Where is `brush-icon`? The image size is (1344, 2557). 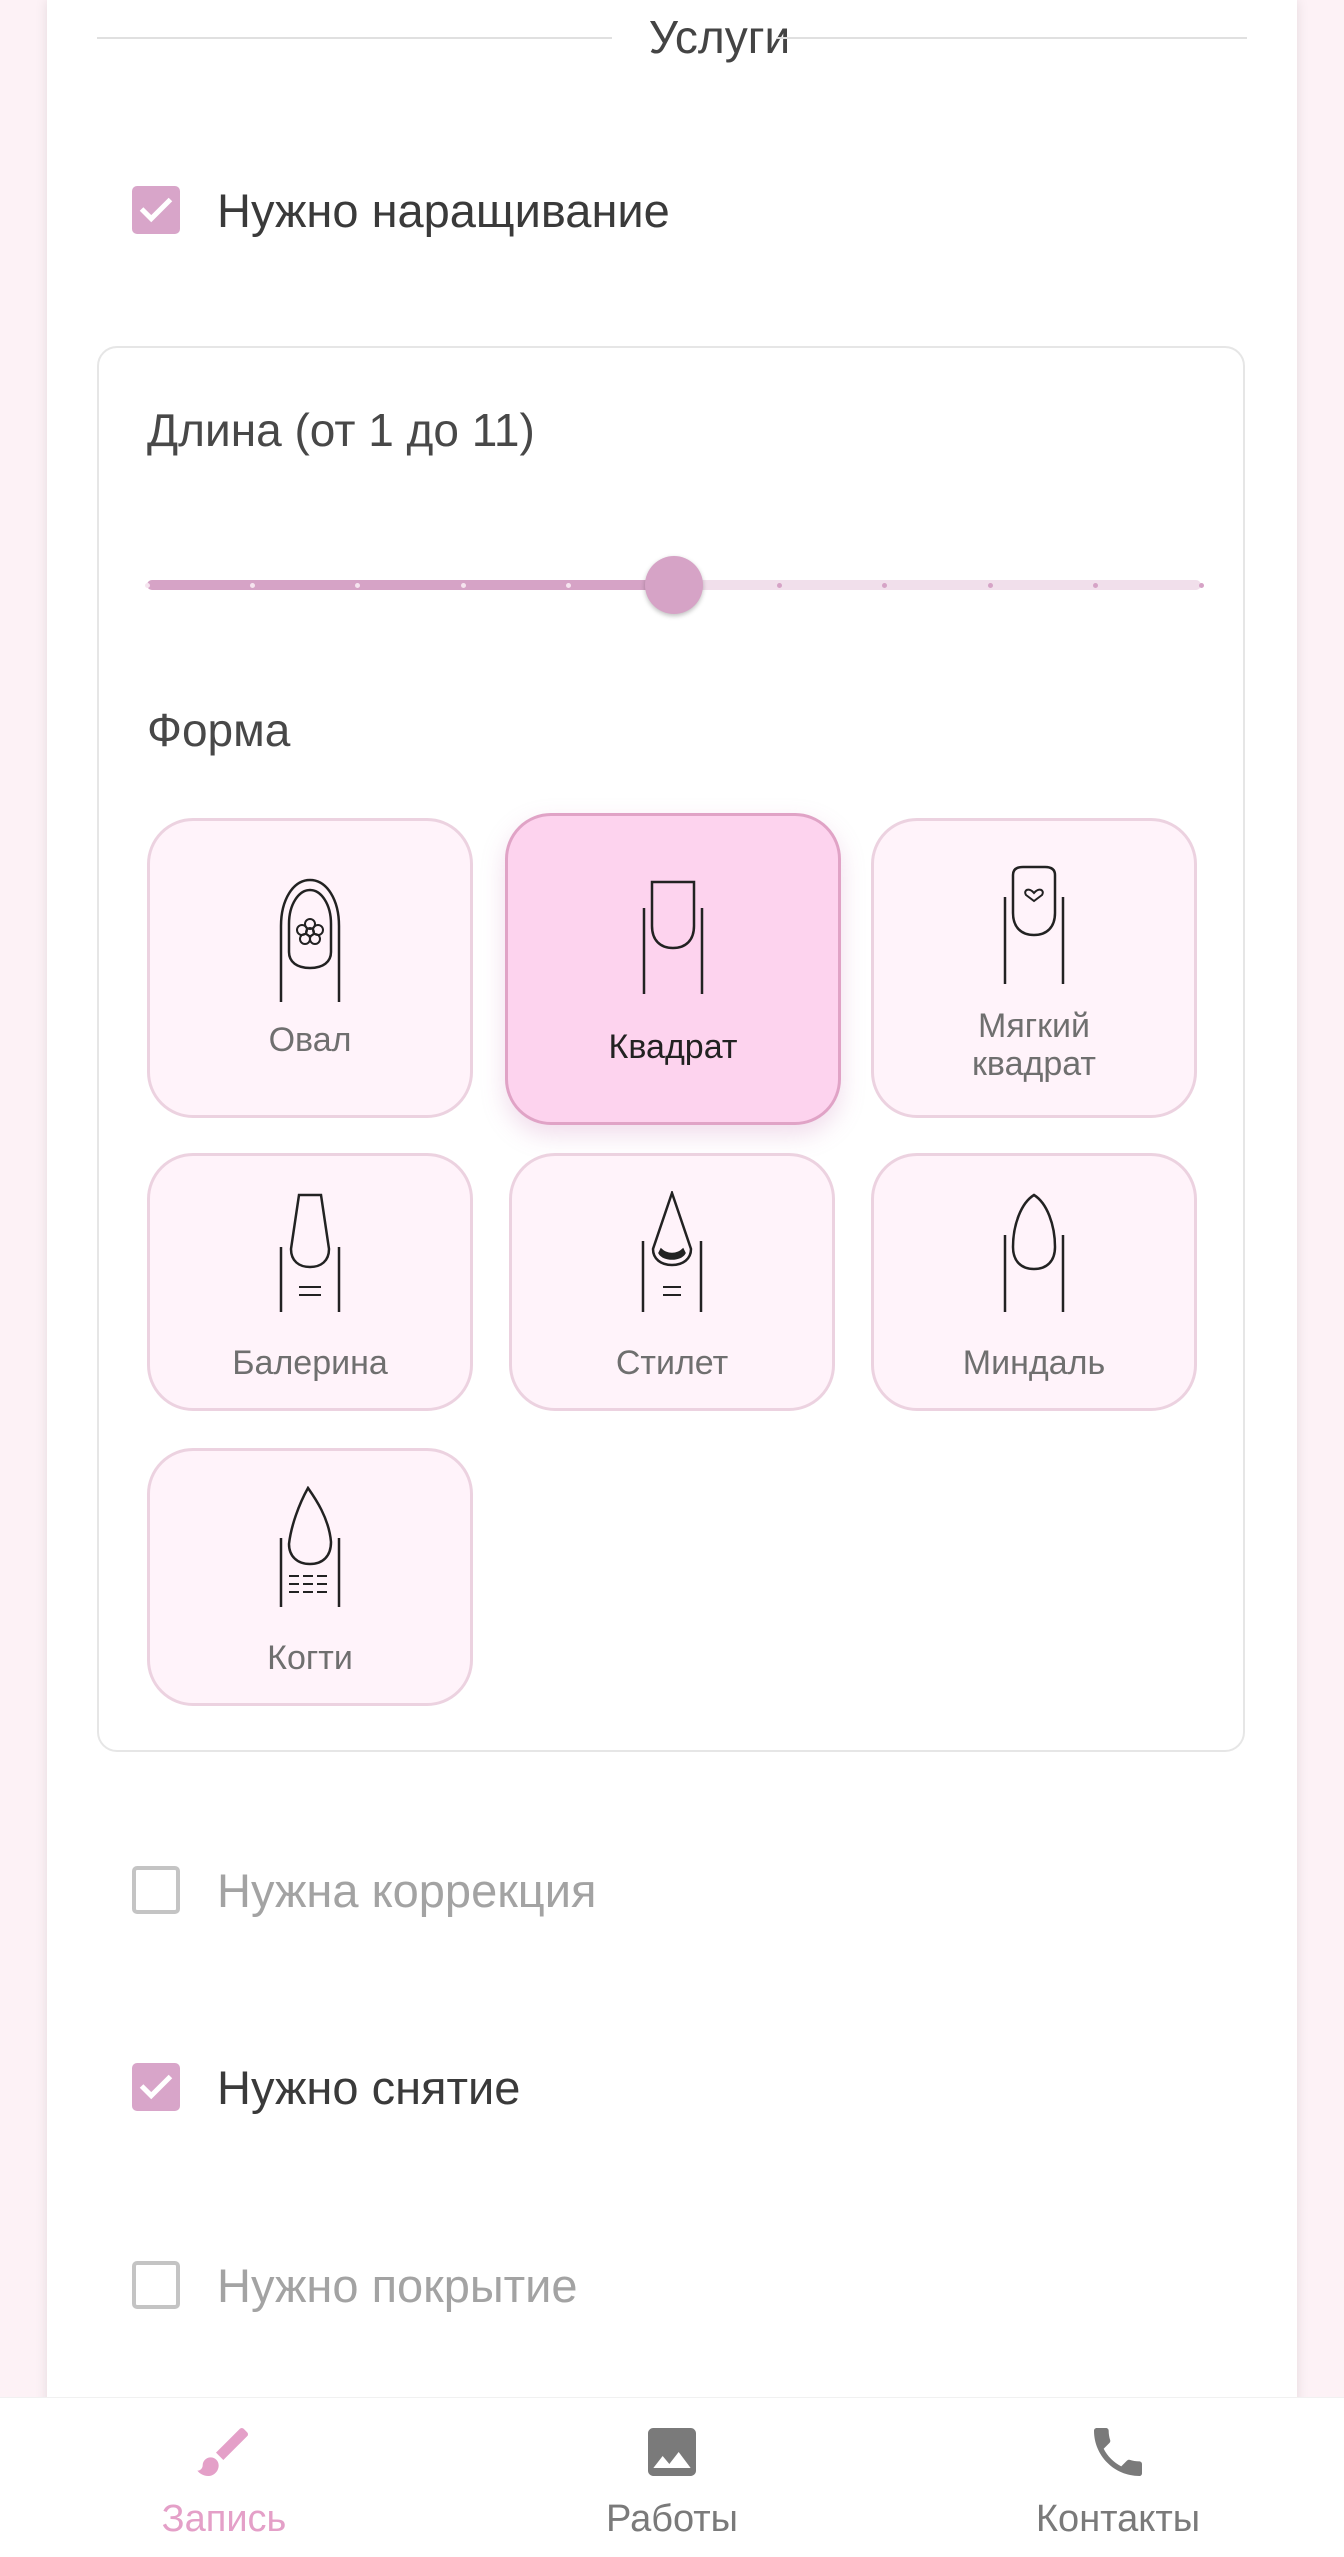
brush-icon is located at coordinates (223, 2451).